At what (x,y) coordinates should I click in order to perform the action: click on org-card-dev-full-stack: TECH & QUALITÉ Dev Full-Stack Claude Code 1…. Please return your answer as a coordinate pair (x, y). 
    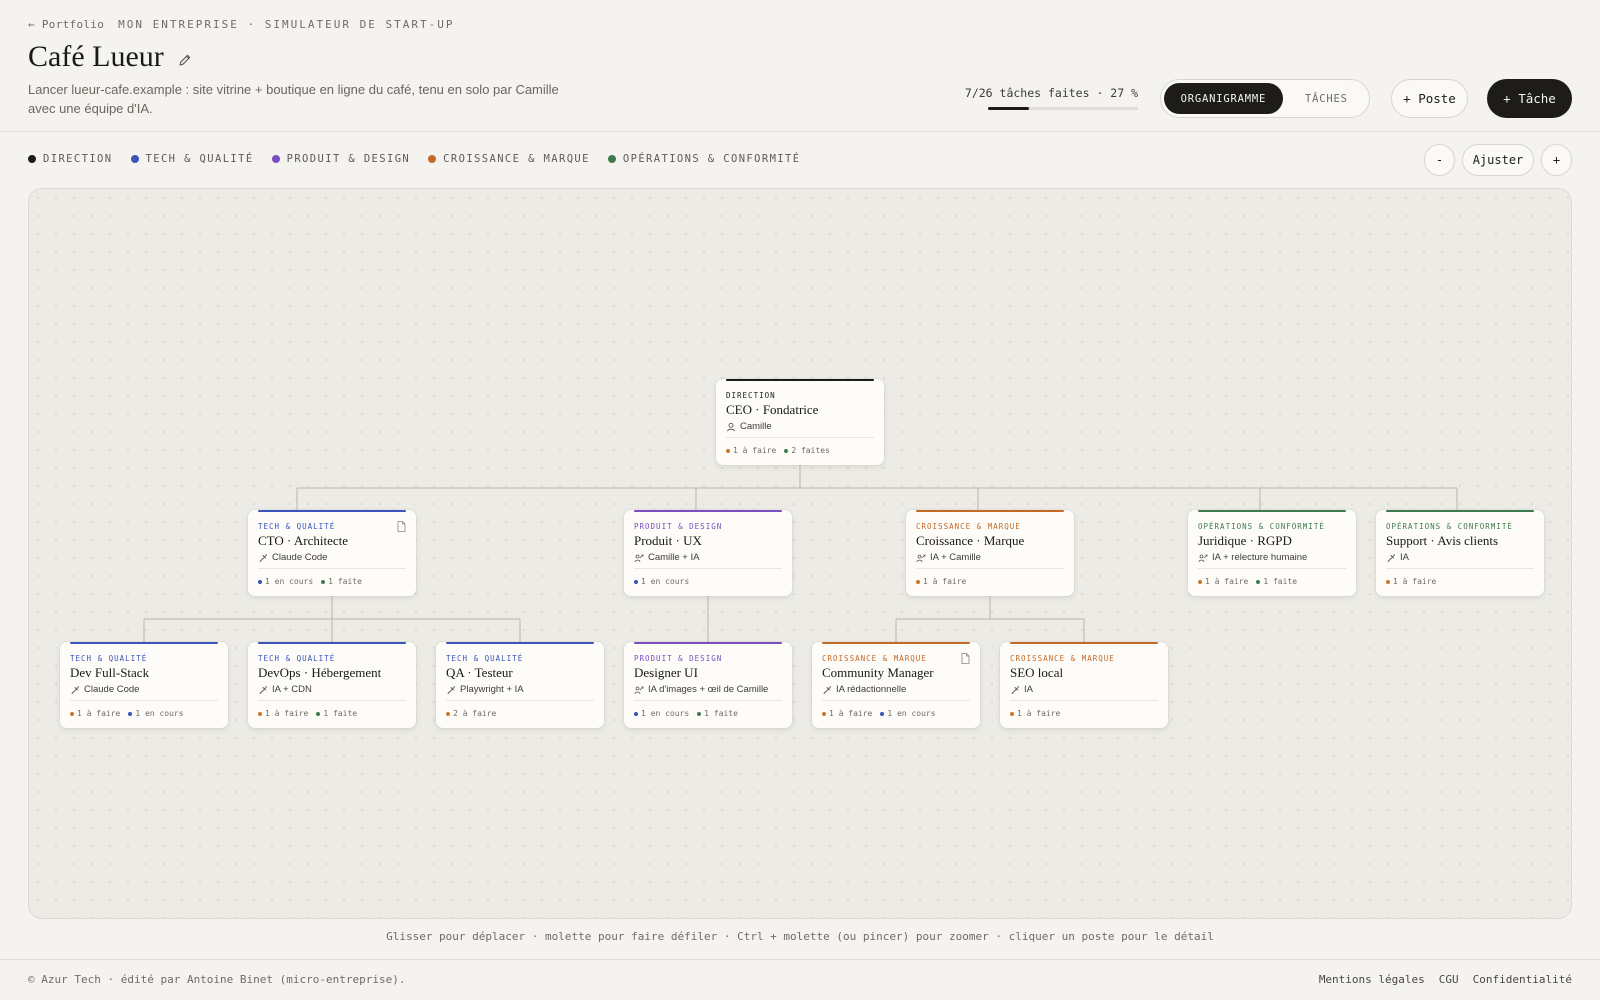
    Looking at the image, I should click on (144, 685).